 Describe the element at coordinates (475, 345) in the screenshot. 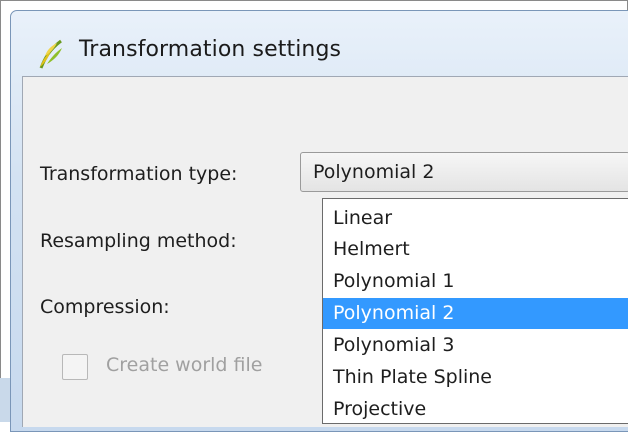

I see `dropdown-option-polynomial-3: Polynomial 3` at that location.